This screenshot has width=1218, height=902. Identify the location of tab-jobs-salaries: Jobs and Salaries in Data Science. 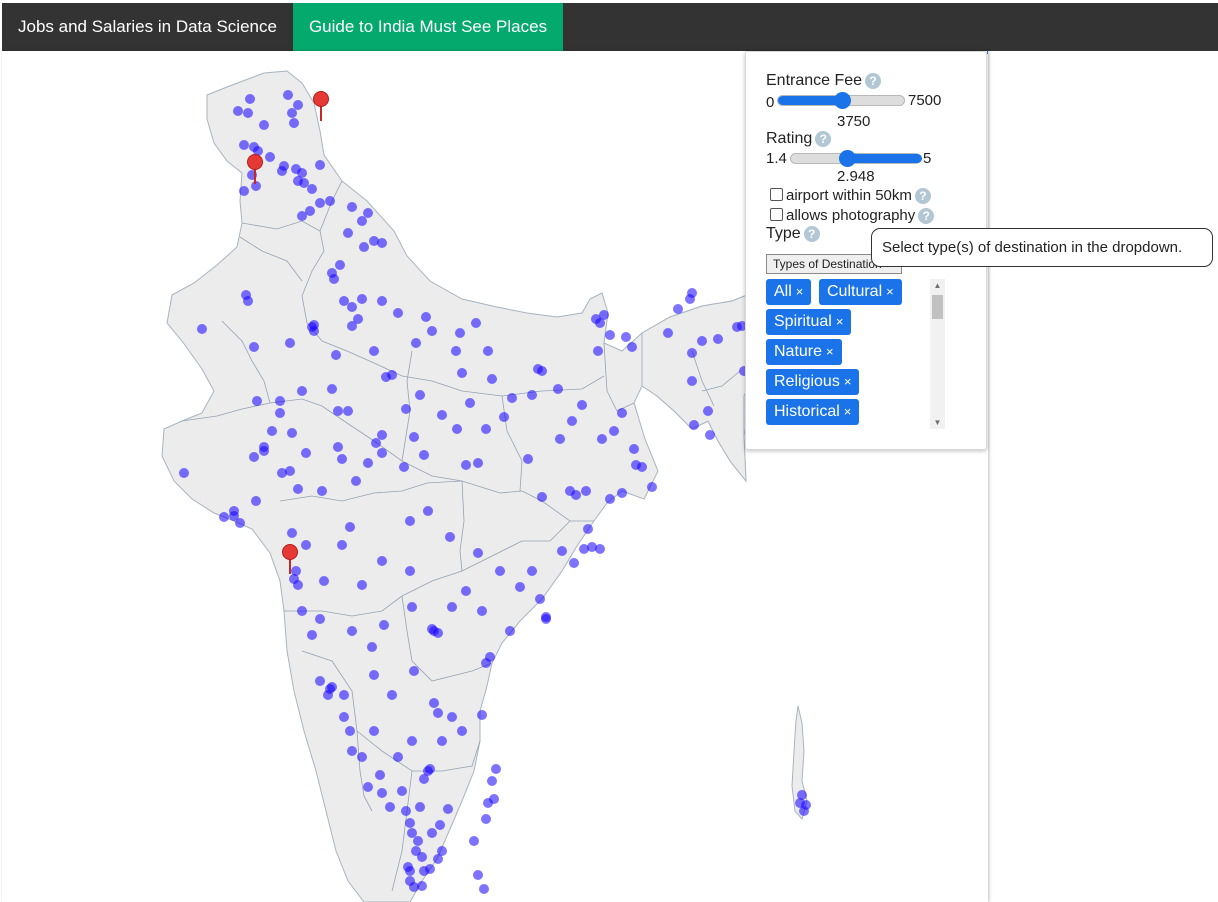
(147, 27).